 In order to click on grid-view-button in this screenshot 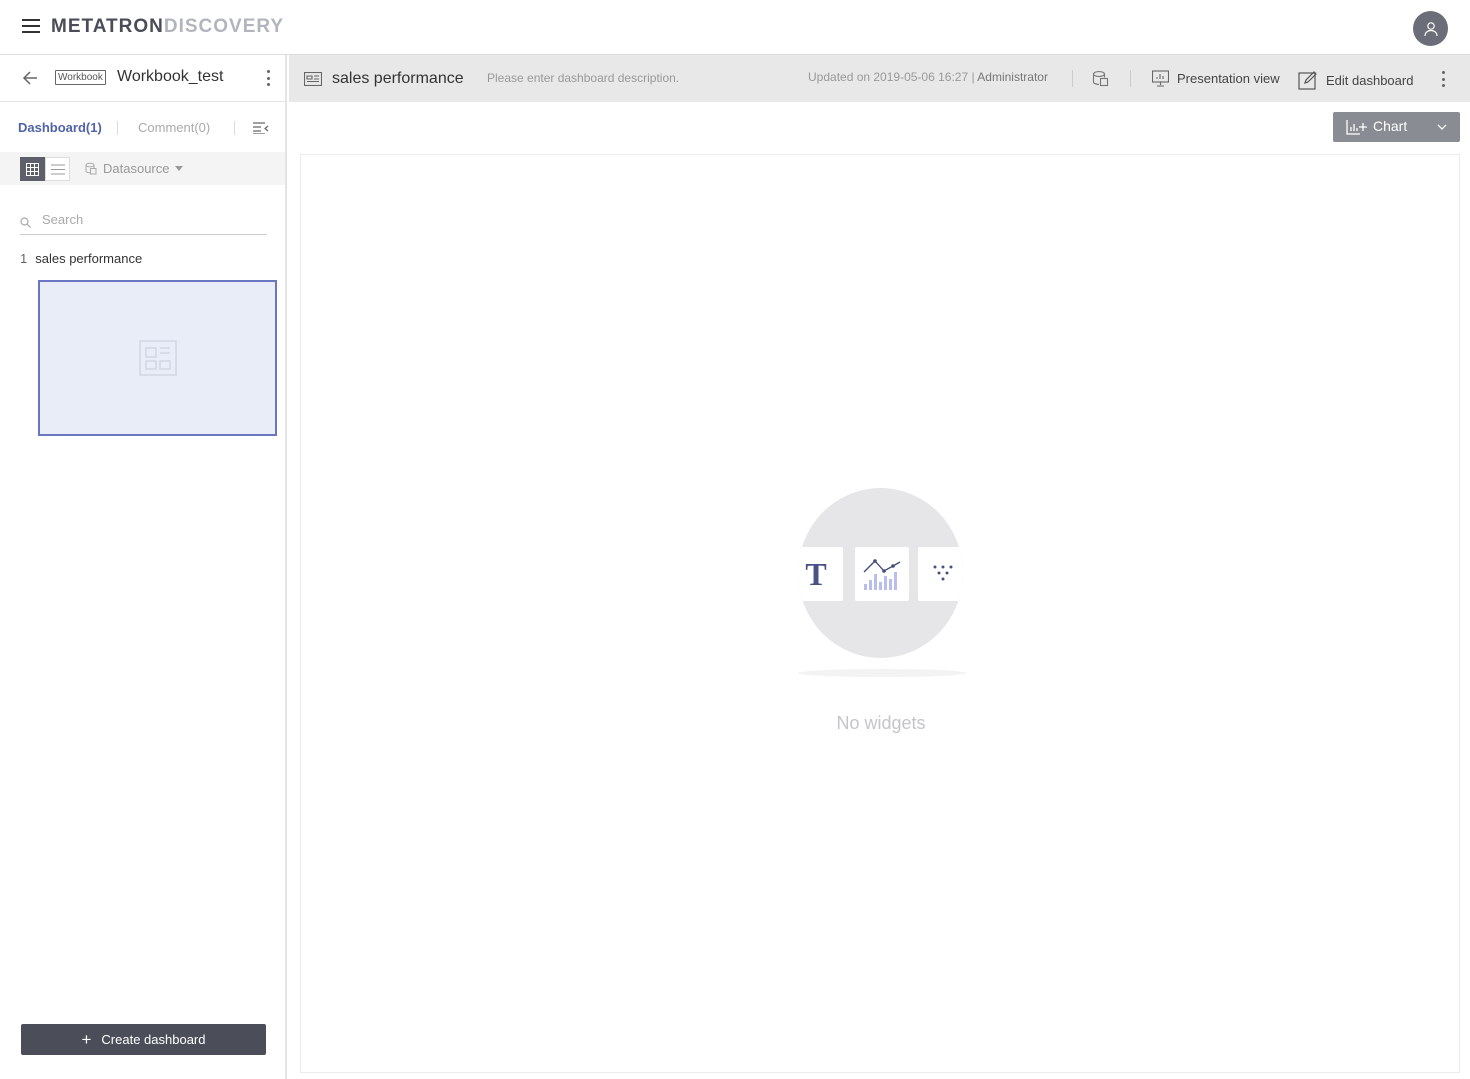, I will do `click(32, 169)`.